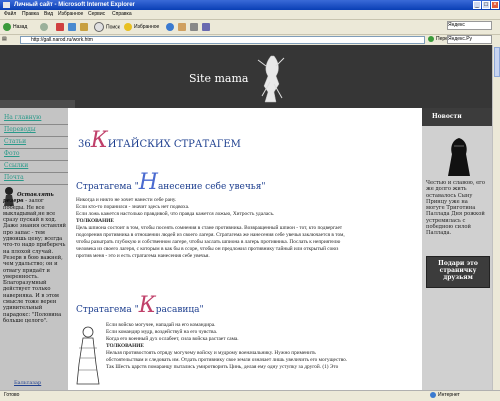 The width and height of the screenshot is (500, 401). What do you see at coordinates (12, 153) in the screenshot?
I see `nav-photo: Фото` at bounding box center [12, 153].